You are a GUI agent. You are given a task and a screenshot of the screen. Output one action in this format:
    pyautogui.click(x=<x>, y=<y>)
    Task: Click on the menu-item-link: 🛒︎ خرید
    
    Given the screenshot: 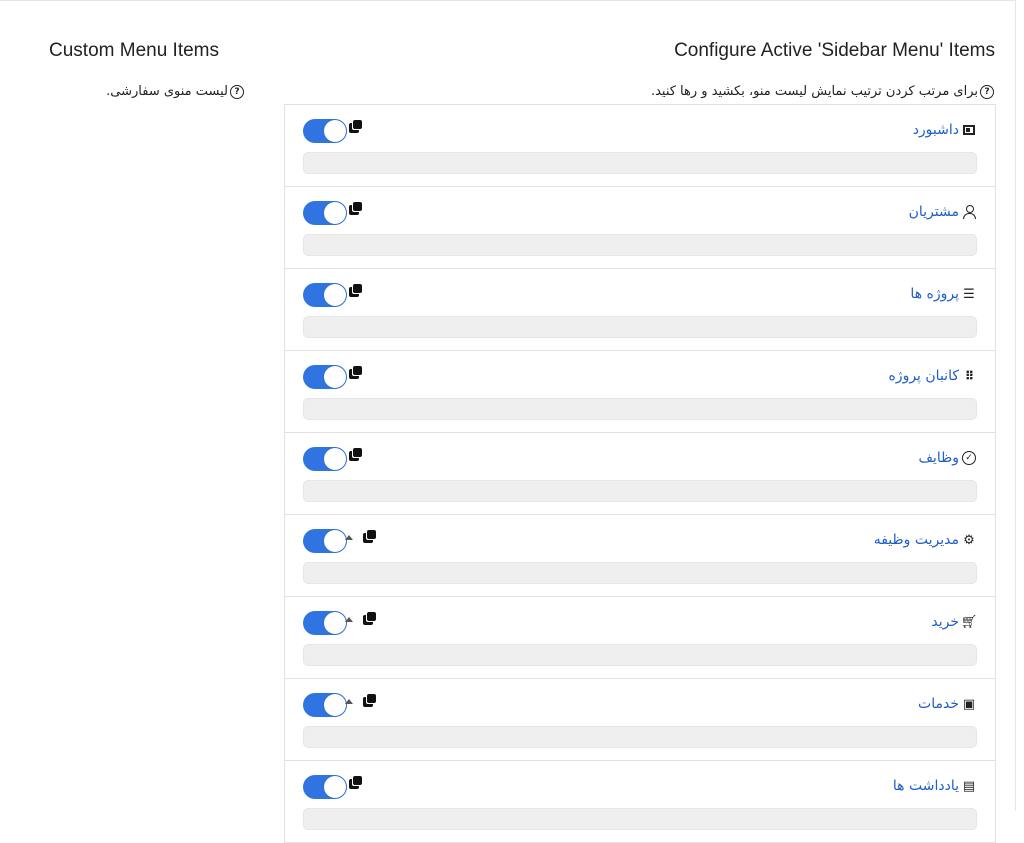 What is the action you would take?
    pyautogui.click(x=954, y=622)
    